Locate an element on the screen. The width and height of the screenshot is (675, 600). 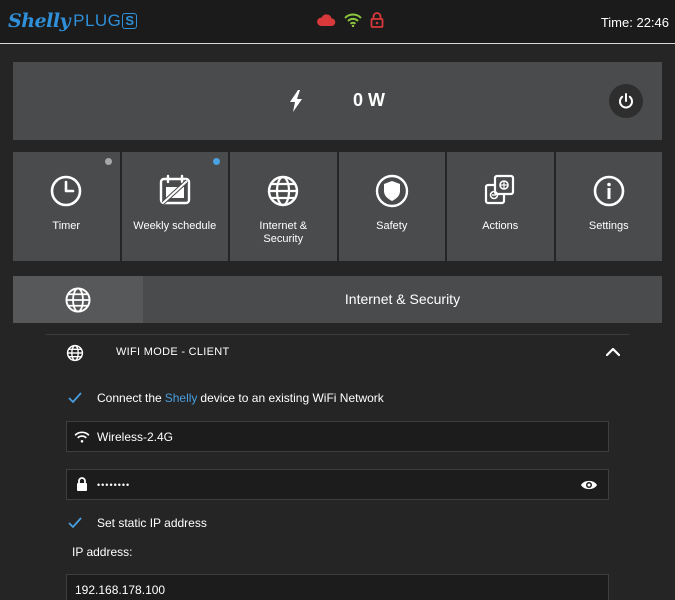
shield-icon is located at coordinates (392, 191).